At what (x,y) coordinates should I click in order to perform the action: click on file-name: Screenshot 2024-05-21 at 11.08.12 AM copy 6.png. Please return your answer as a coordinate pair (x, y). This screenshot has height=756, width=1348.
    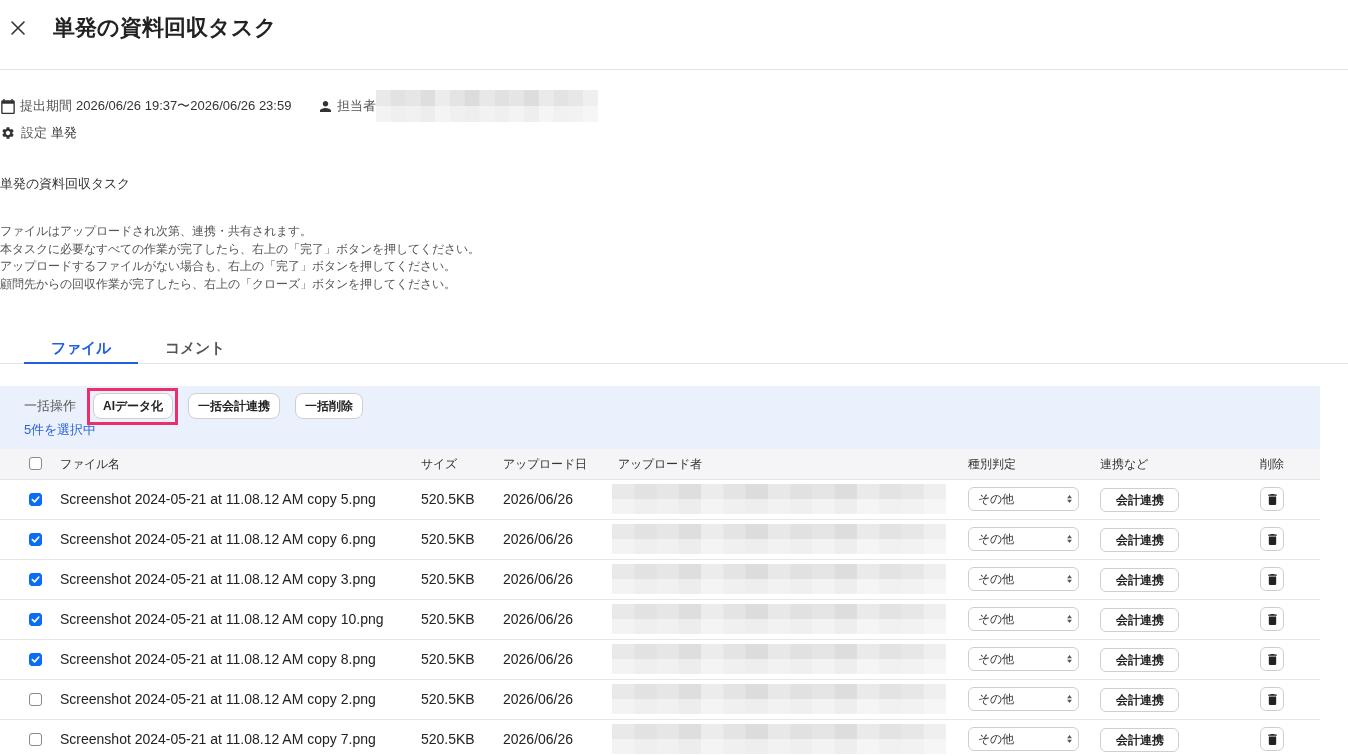
    Looking at the image, I should click on (218, 539).